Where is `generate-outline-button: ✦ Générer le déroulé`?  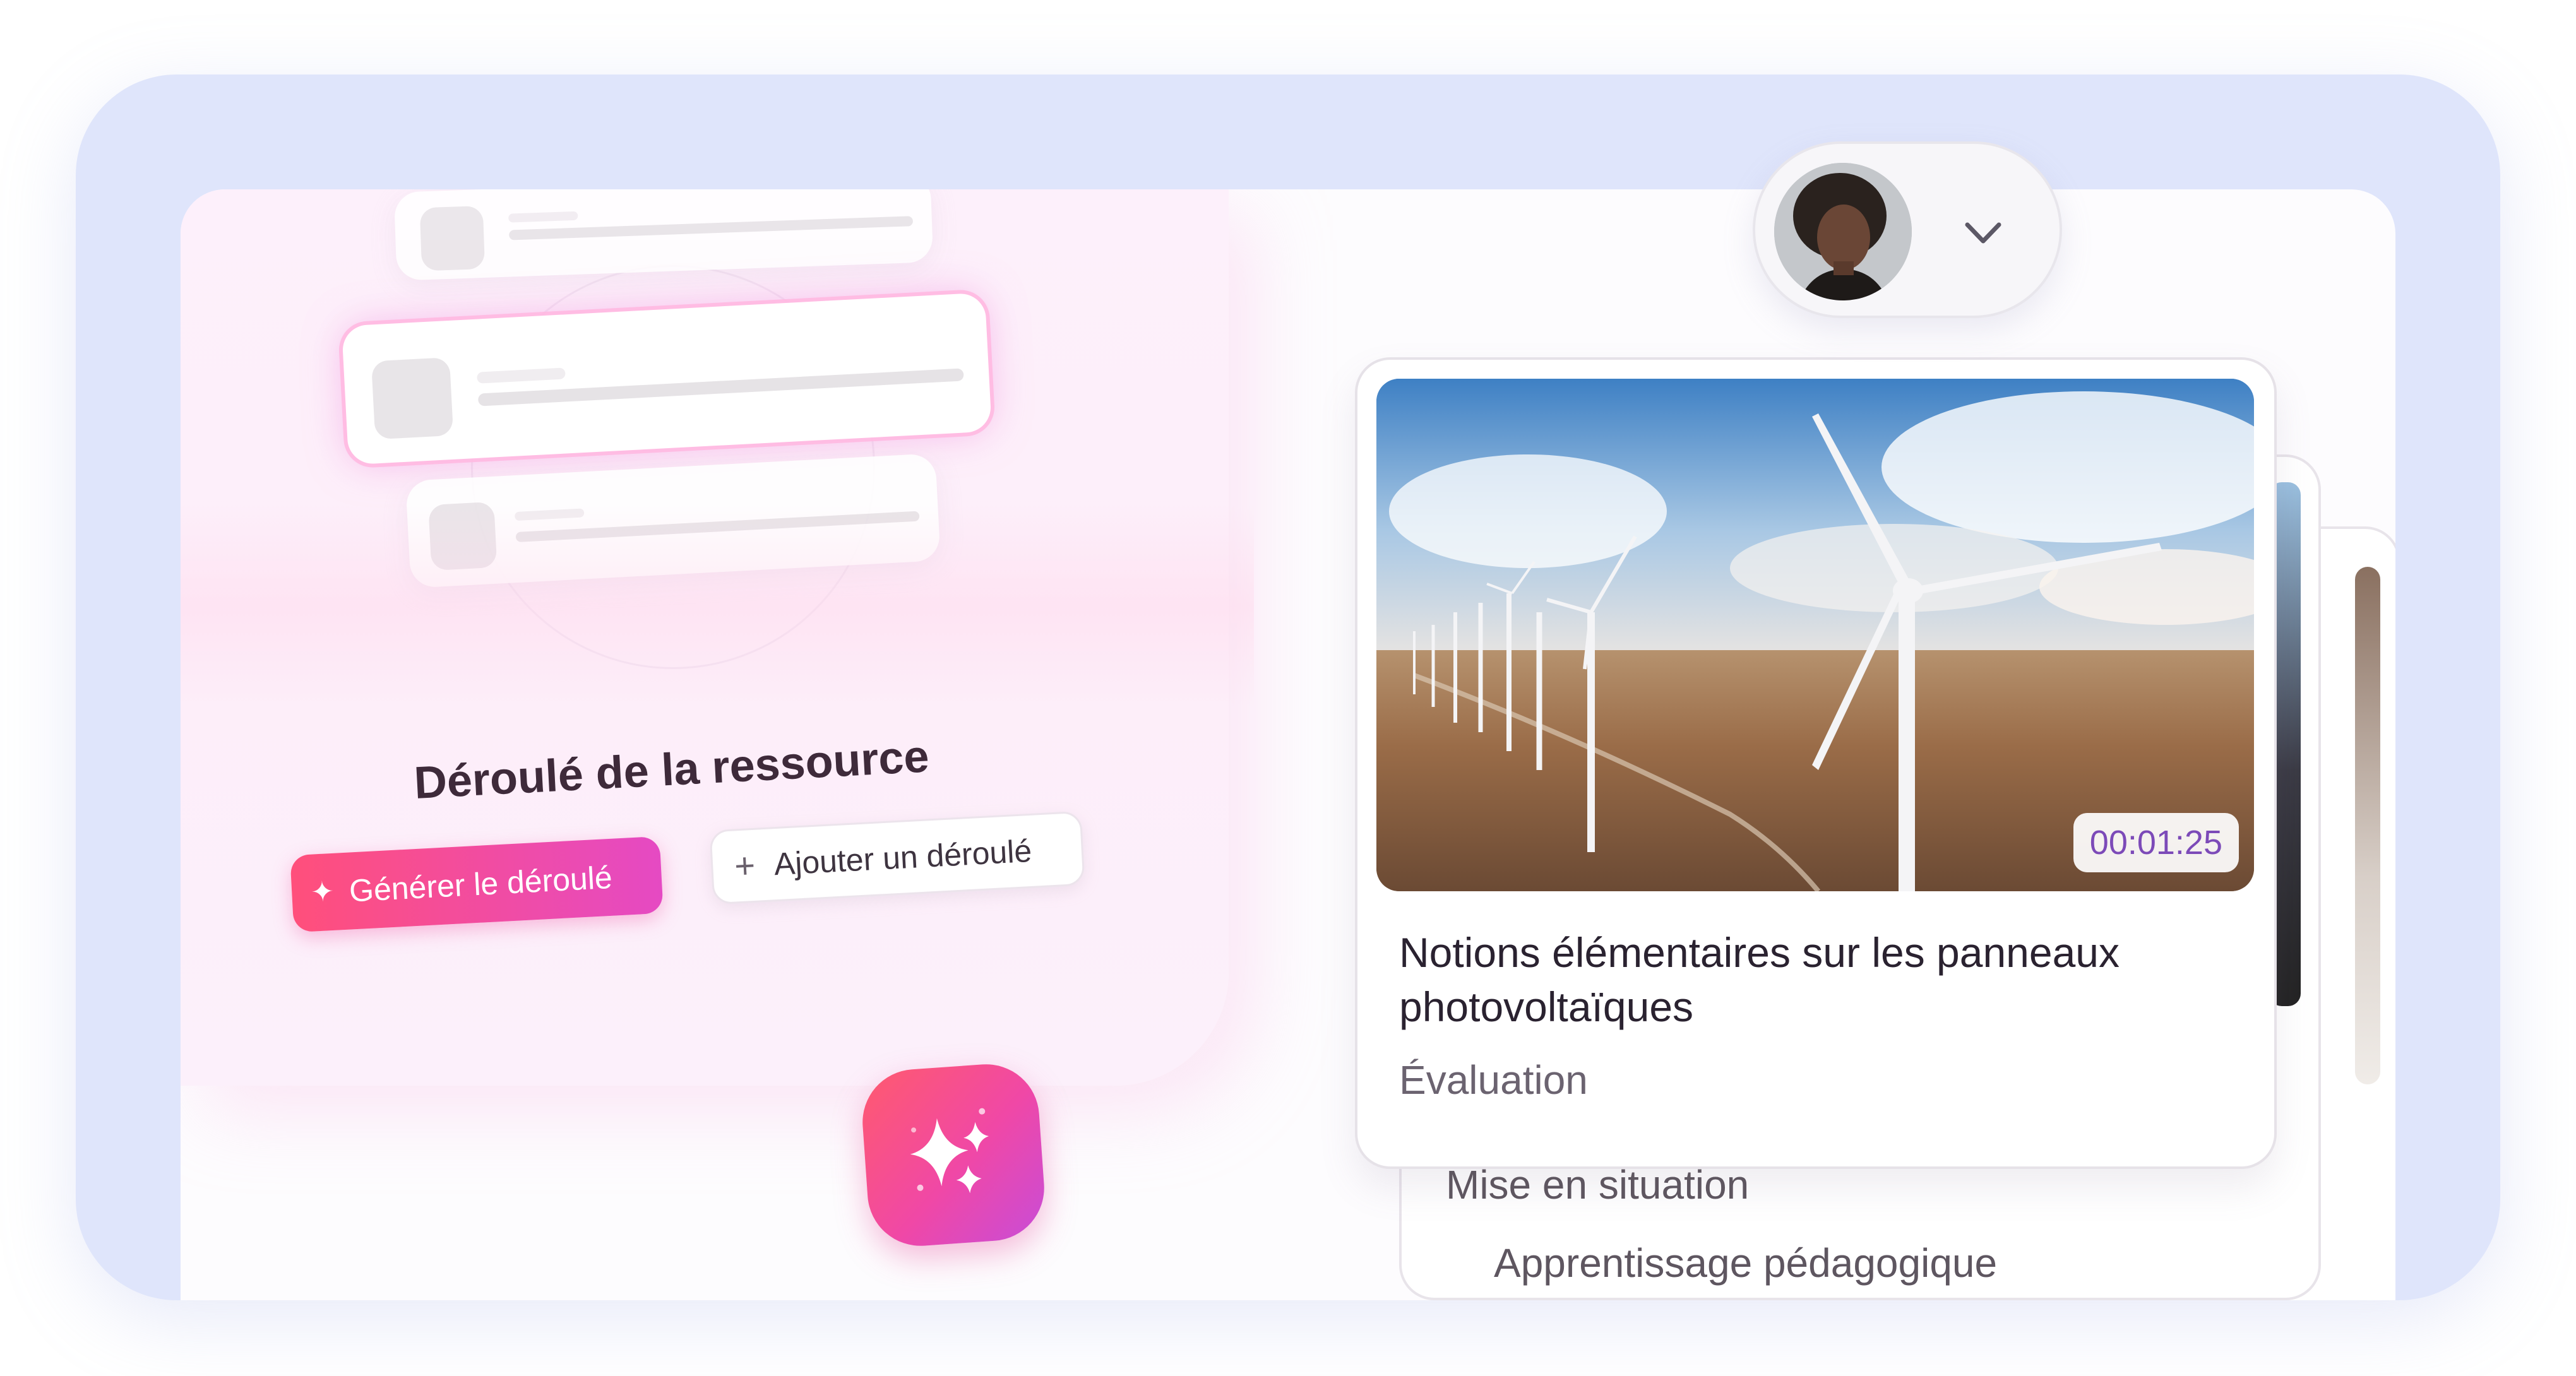 generate-outline-button: ✦ Générer le déroulé is located at coordinates (477, 884).